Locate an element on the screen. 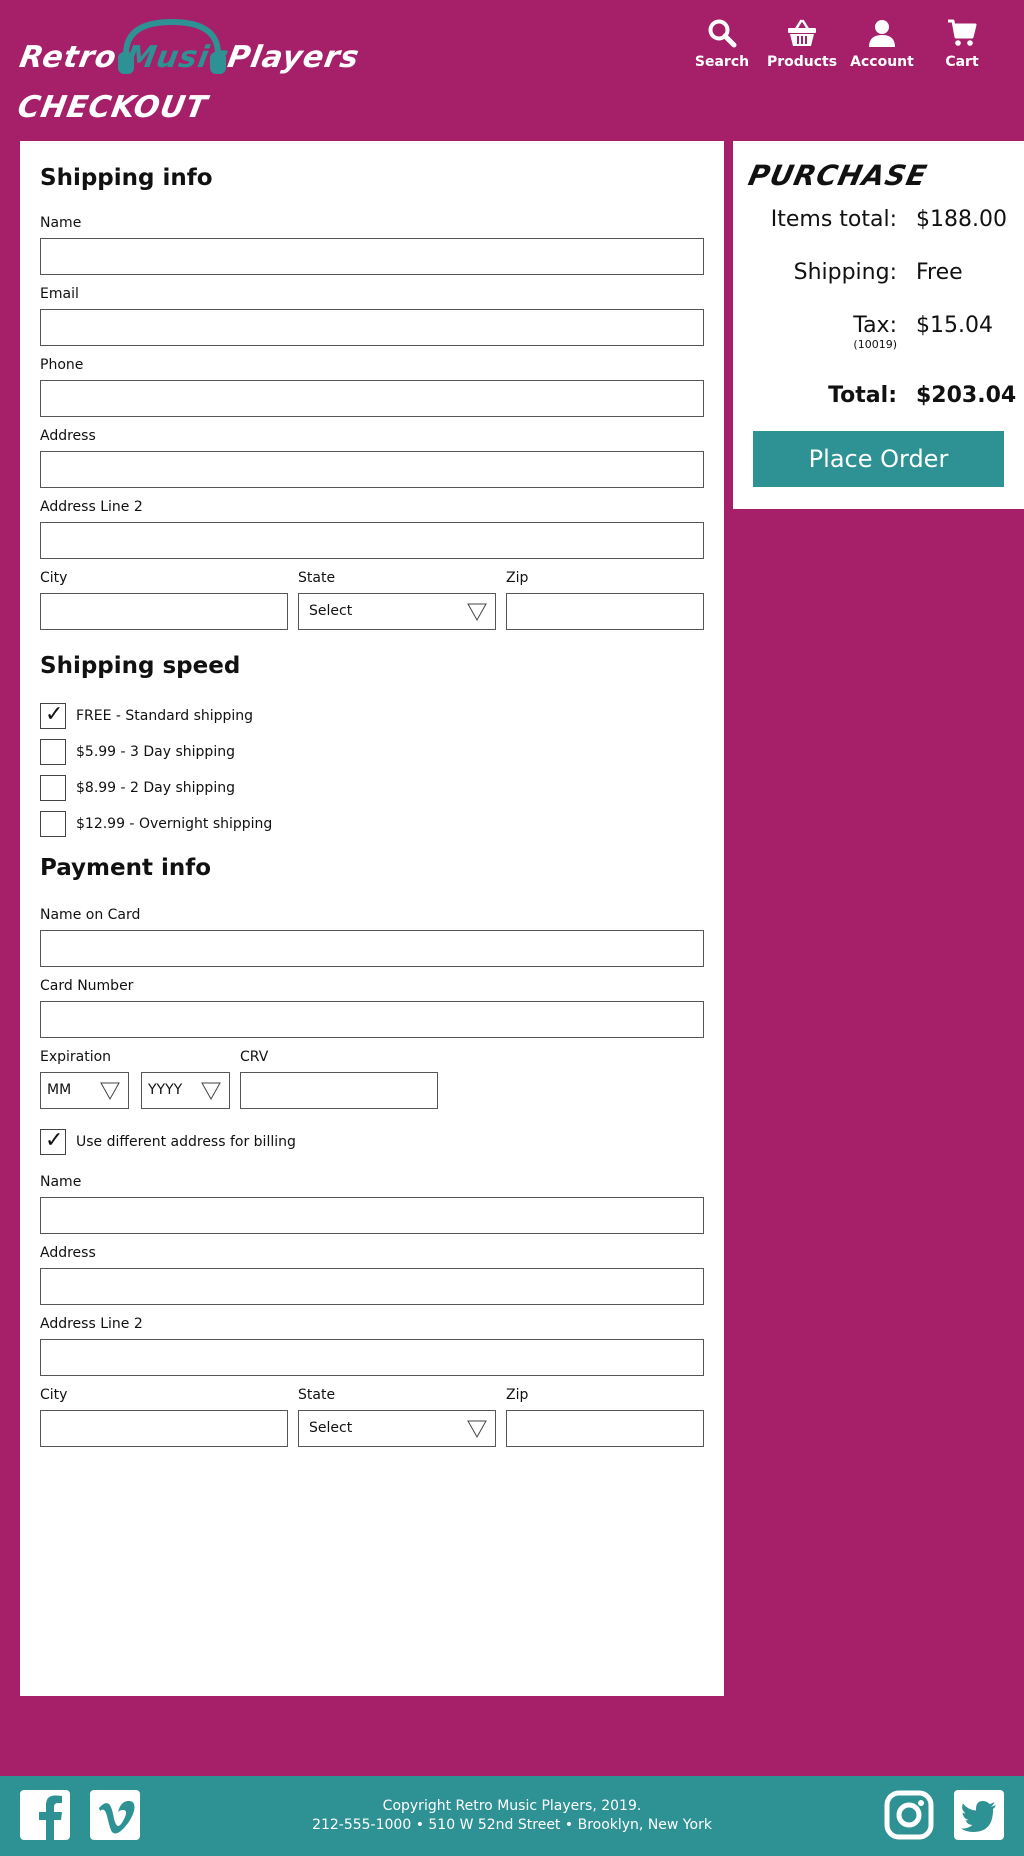 The width and height of the screenshot is (1024, 1856). state-label: State is located at coordinates (317, 578).